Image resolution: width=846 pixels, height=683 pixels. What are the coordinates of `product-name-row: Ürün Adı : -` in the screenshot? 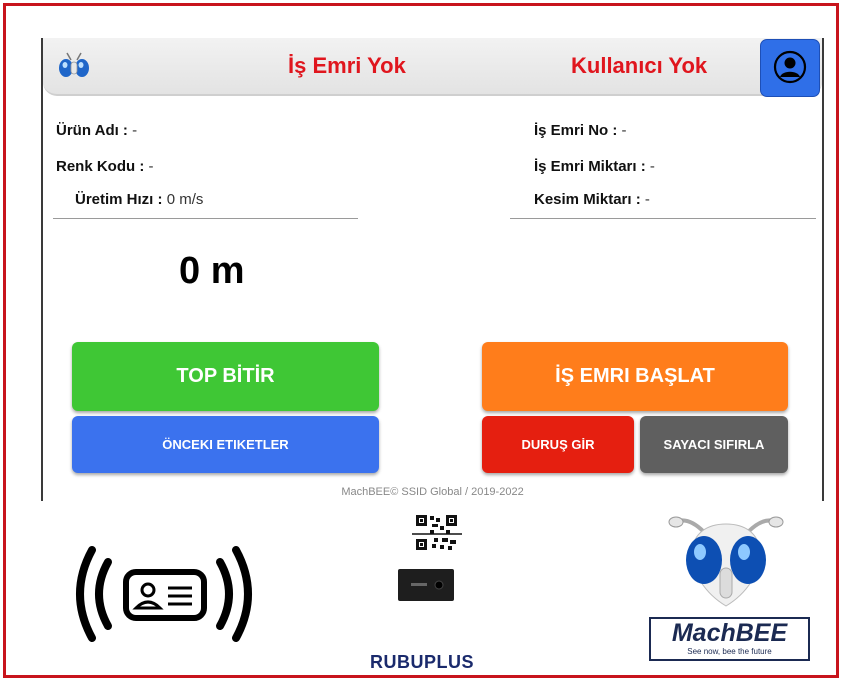 It's located at (96, 130).